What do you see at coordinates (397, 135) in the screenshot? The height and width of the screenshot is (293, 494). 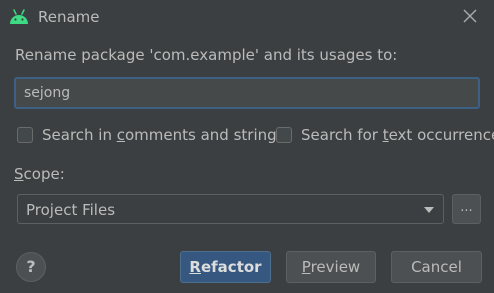 I see `search-text-label: Search for text occurrences` at bounding box center [397, 135].